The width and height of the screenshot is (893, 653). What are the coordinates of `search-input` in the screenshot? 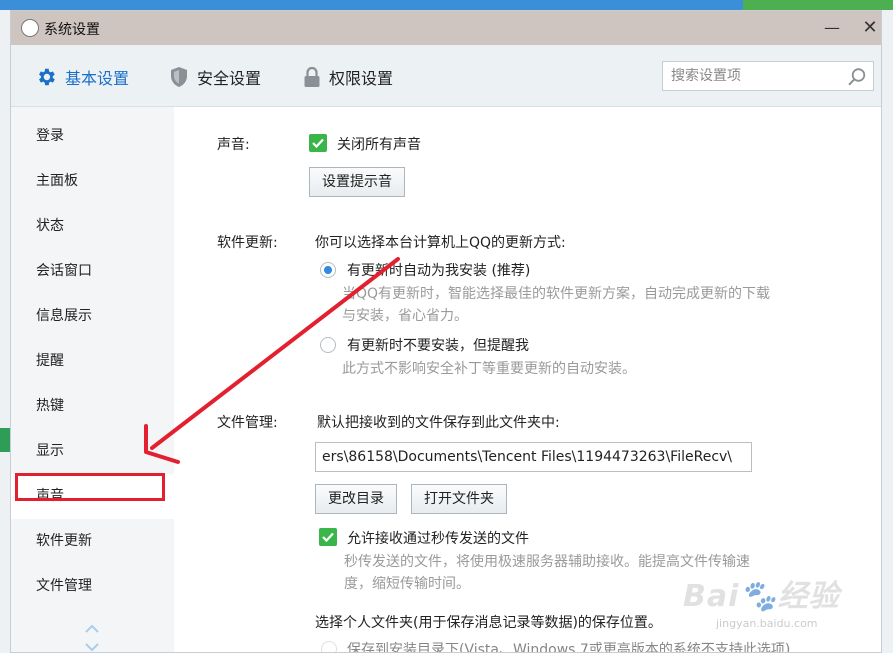 It's located at (753, 76).